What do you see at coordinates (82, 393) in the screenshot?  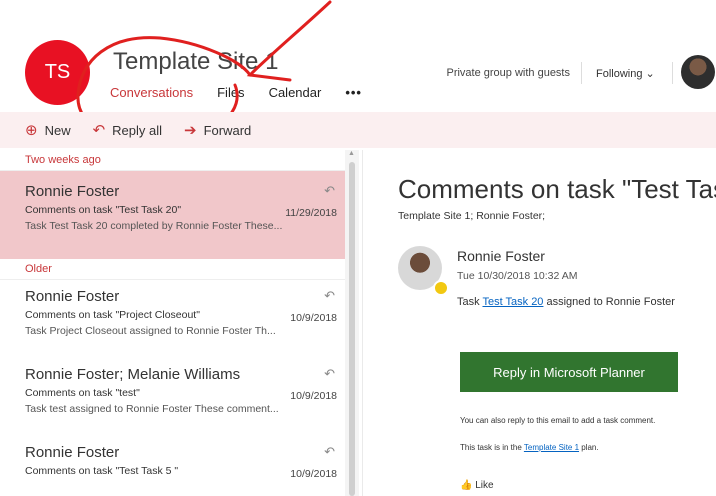 I see `message-subject: Comments on task "test"` at bounding box center [82, 393].